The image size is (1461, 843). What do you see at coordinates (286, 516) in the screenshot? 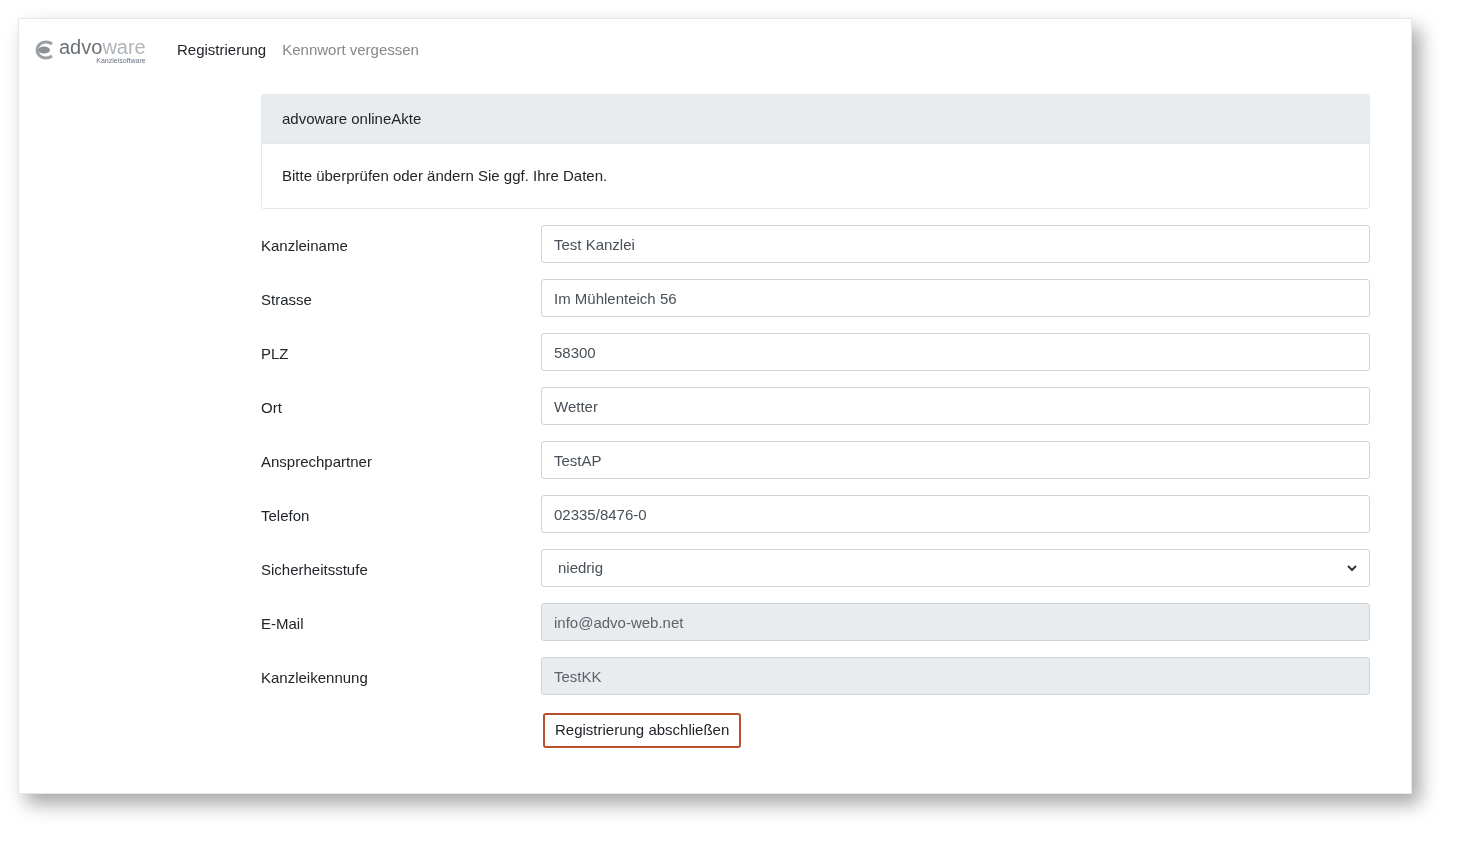
I see `field-label: Telefon` at bounding box center [286, 516].